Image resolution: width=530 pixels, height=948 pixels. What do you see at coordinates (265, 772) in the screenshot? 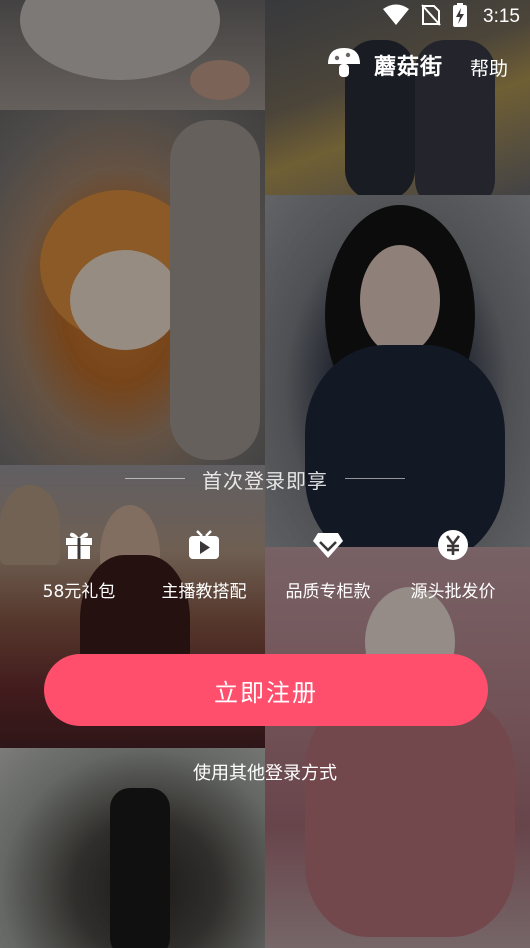
I see `other-login-link: 使用其他登录方式` at bounding box center [265, 772].